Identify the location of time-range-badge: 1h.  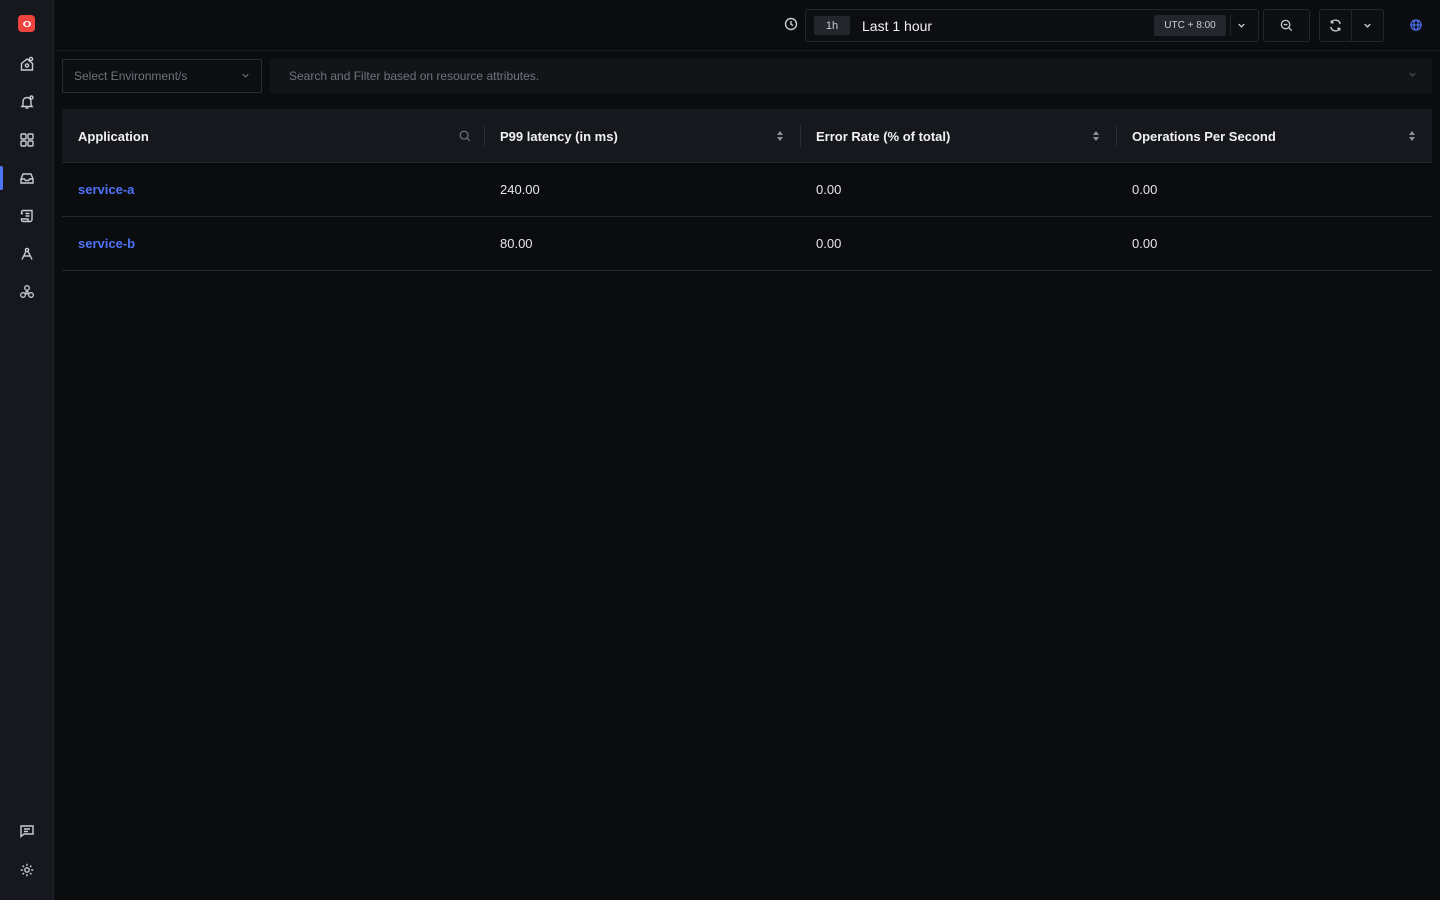
(832, 25).